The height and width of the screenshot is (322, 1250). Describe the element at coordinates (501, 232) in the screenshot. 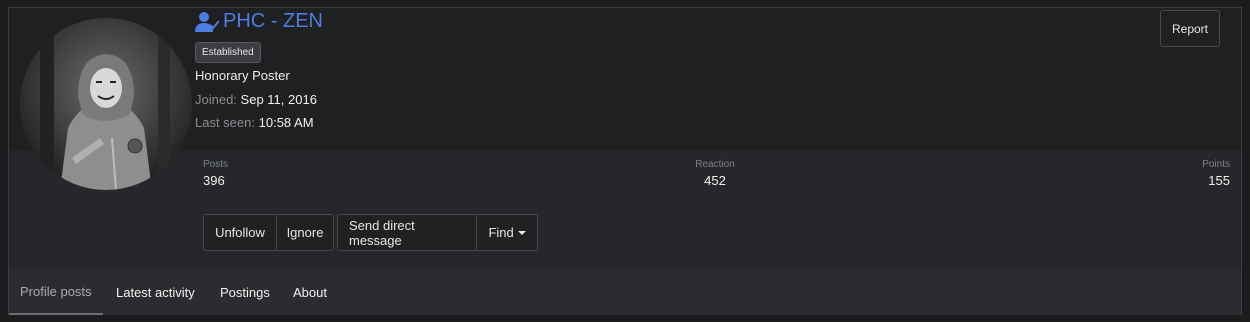

I see `find-label: Find` at that location.